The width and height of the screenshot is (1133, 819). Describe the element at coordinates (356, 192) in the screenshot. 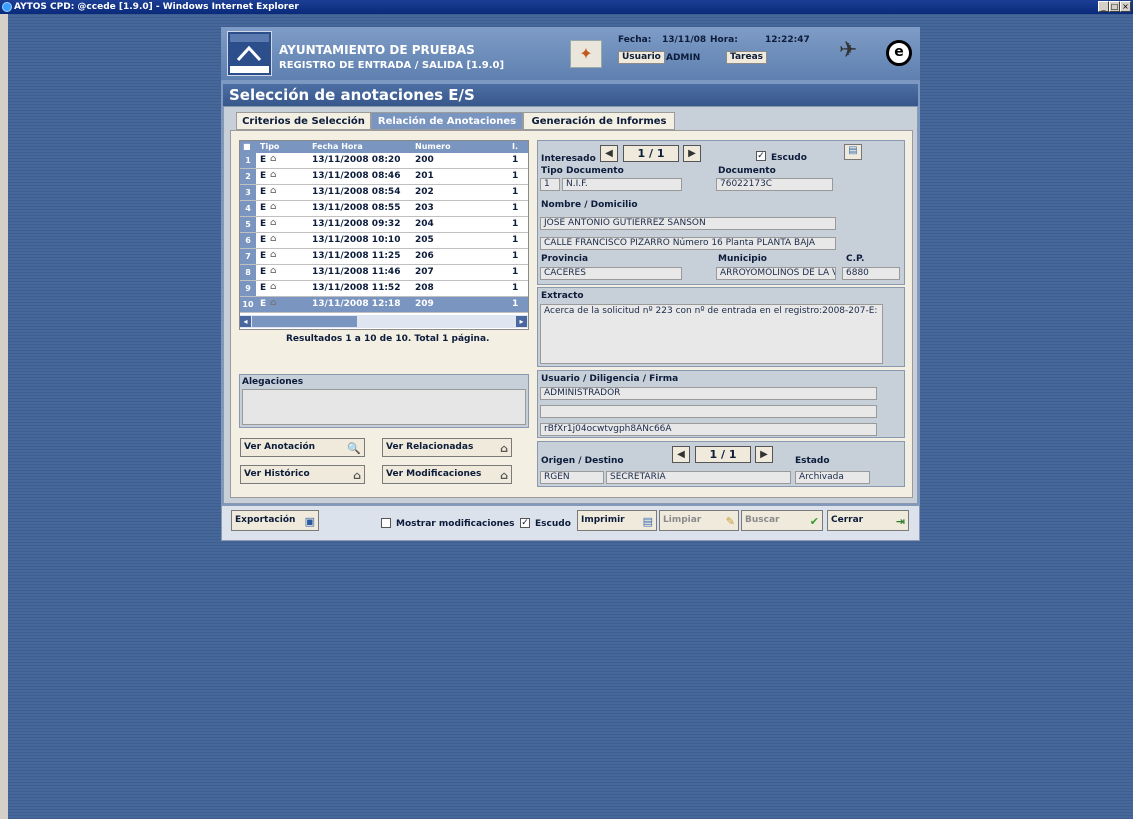

I see `row-fecha: 13/11/2008 08:54` at that location.